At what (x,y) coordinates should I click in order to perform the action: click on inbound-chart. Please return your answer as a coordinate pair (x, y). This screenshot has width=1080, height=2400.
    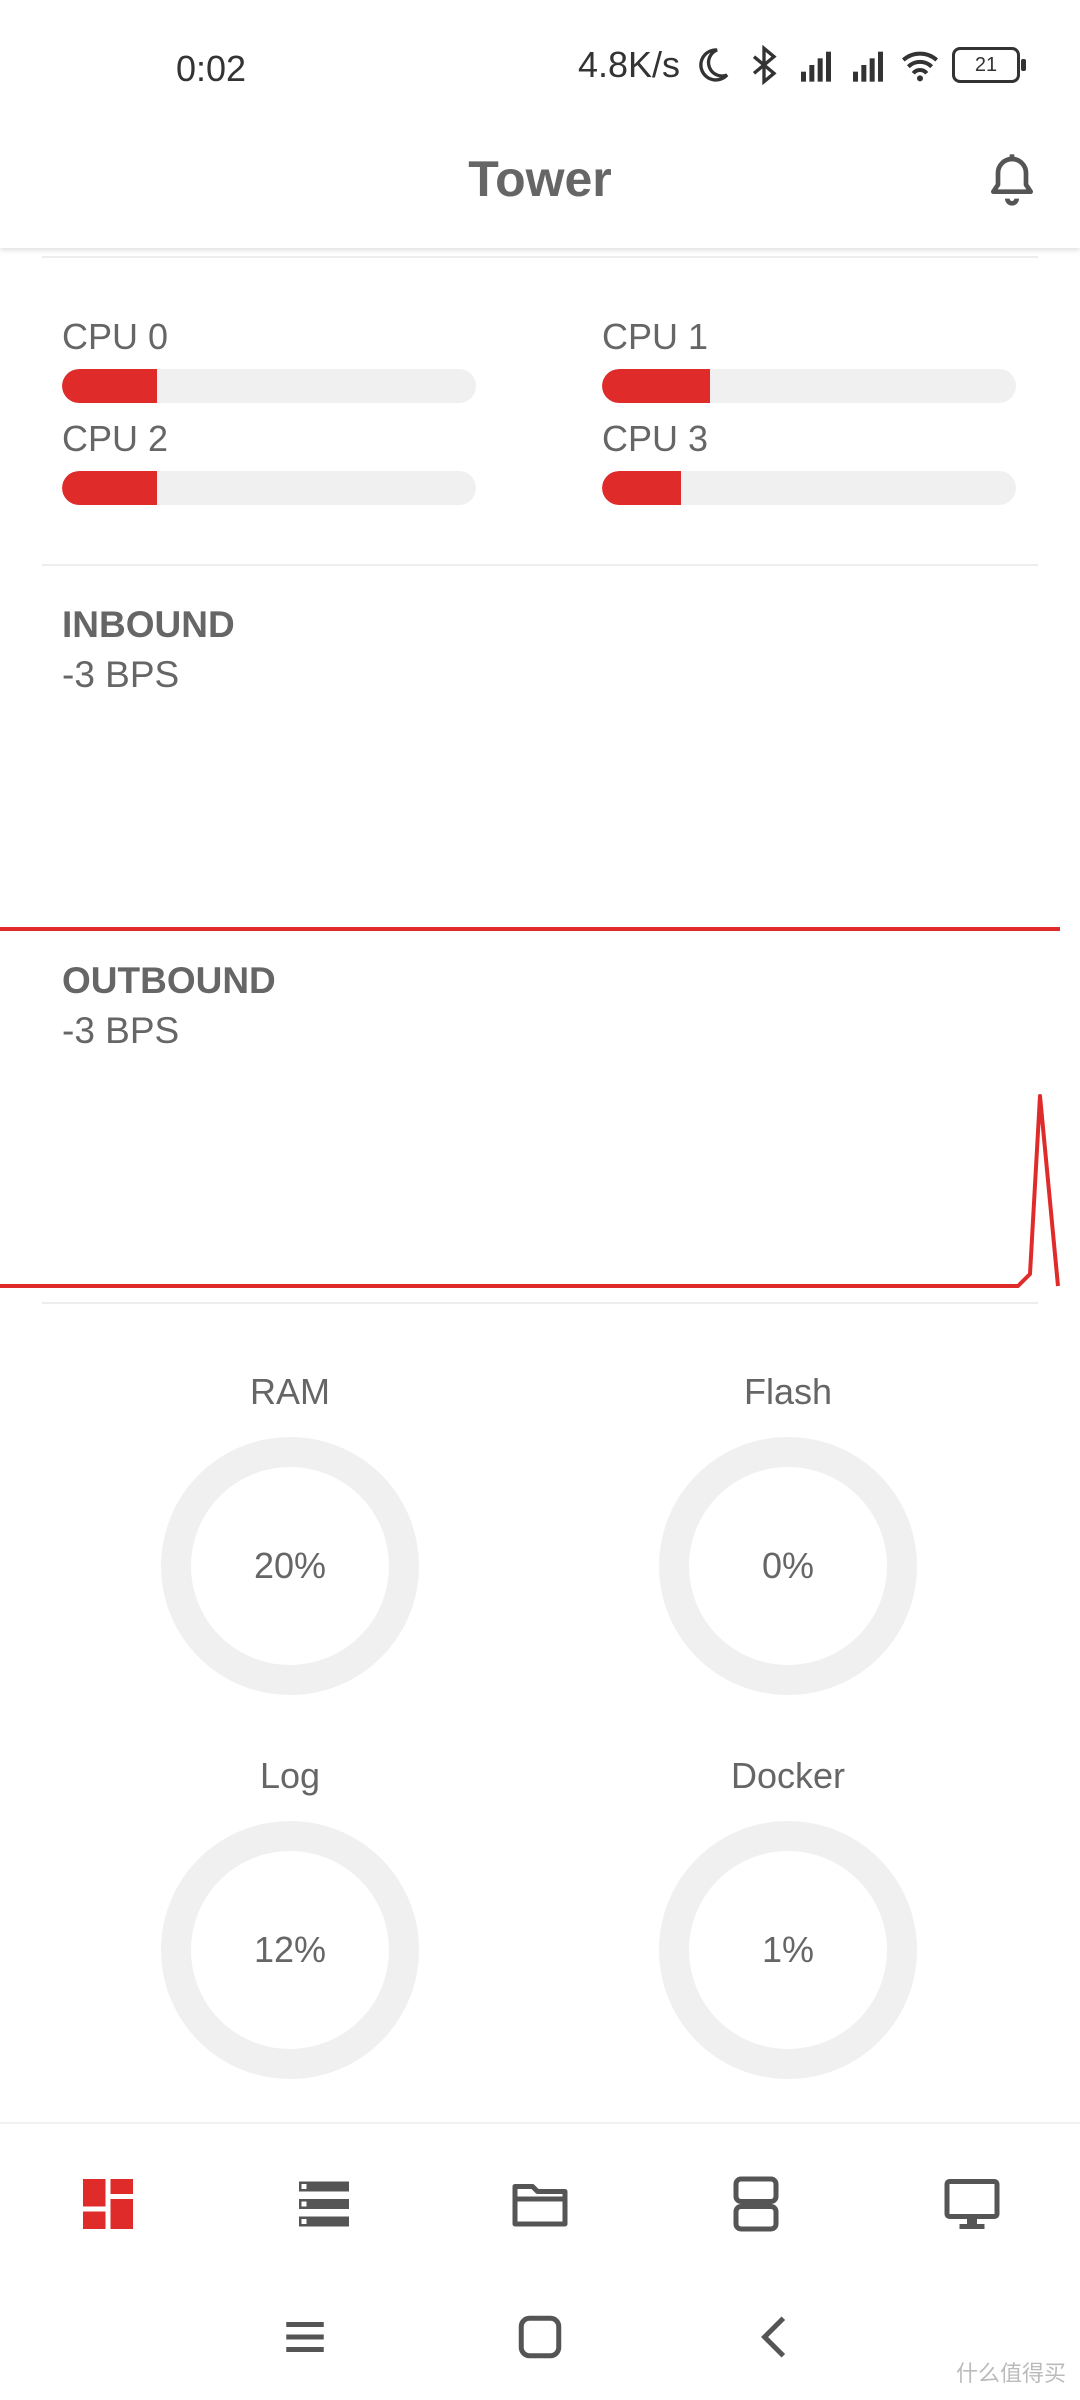
    Looking at the image, I should click on (530, 929).